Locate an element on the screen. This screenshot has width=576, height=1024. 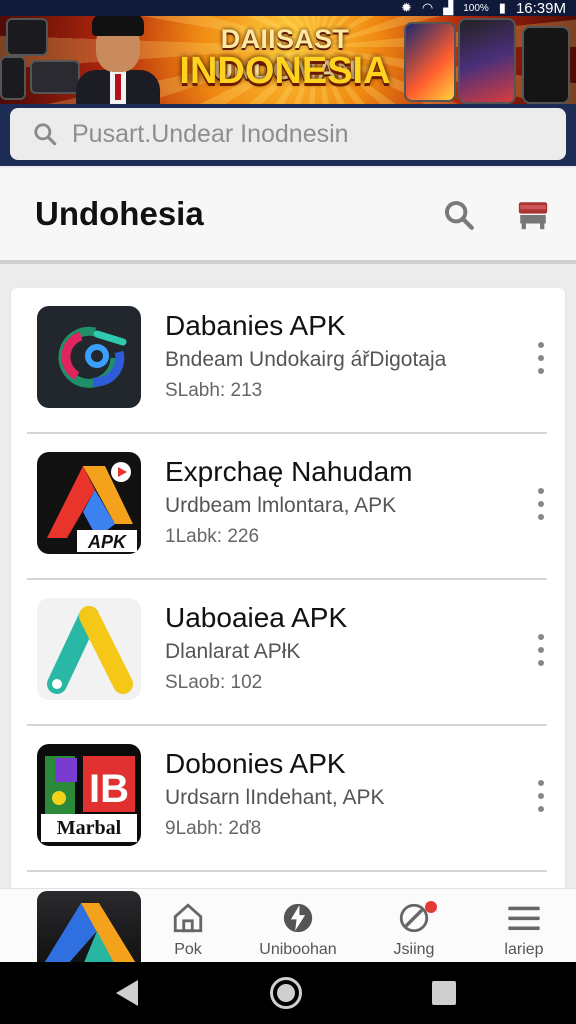
nav-updates: Uniboohan is located at coordinates (298, 932).